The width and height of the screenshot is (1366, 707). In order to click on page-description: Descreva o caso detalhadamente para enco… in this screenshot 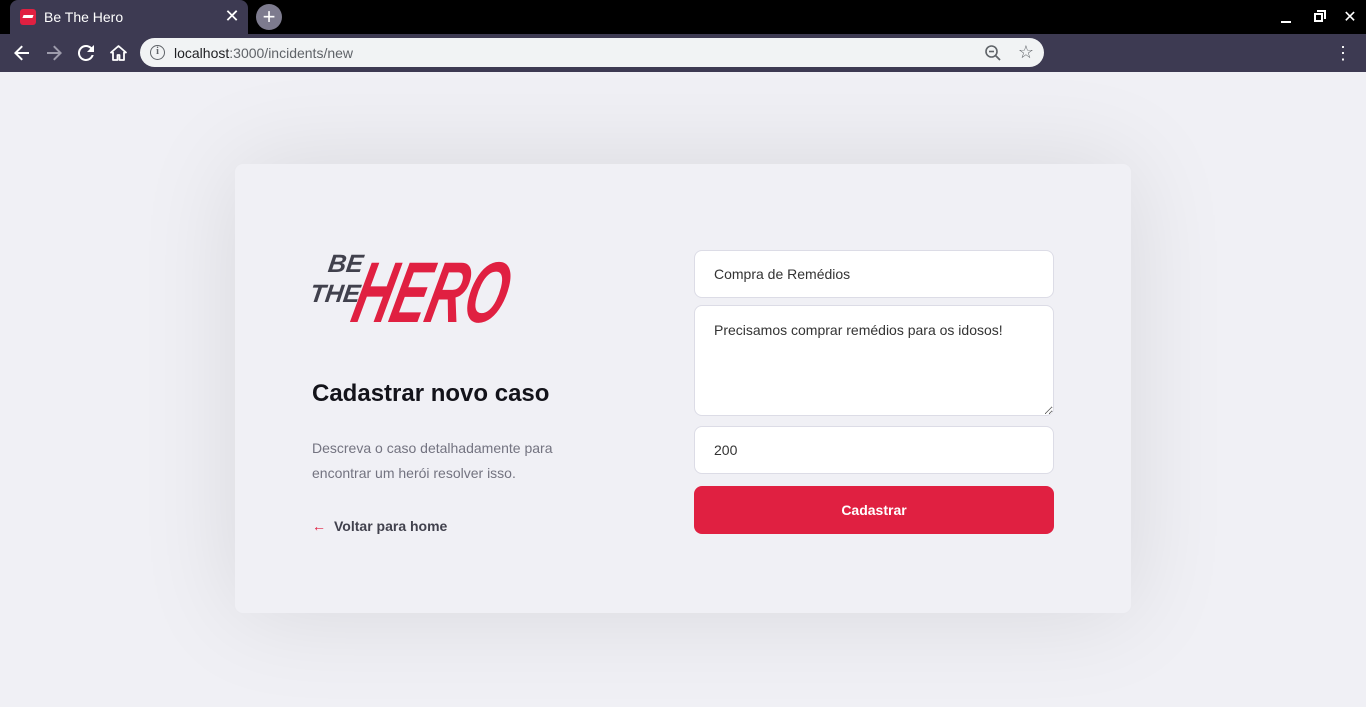, I will do `click(432, 460)`.